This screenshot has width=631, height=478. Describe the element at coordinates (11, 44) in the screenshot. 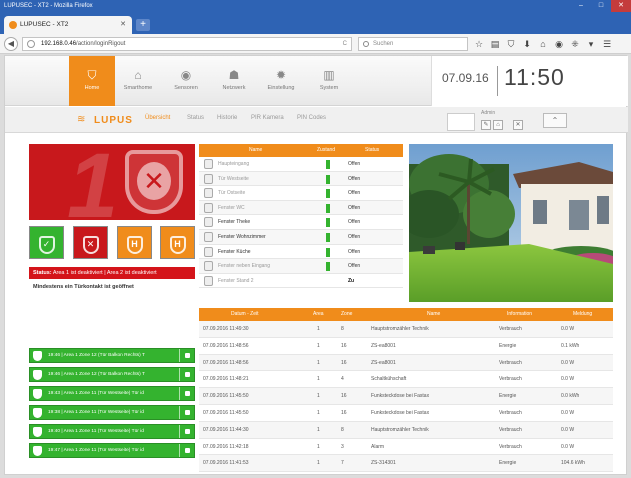

I see `back-button: ◀` at that location.